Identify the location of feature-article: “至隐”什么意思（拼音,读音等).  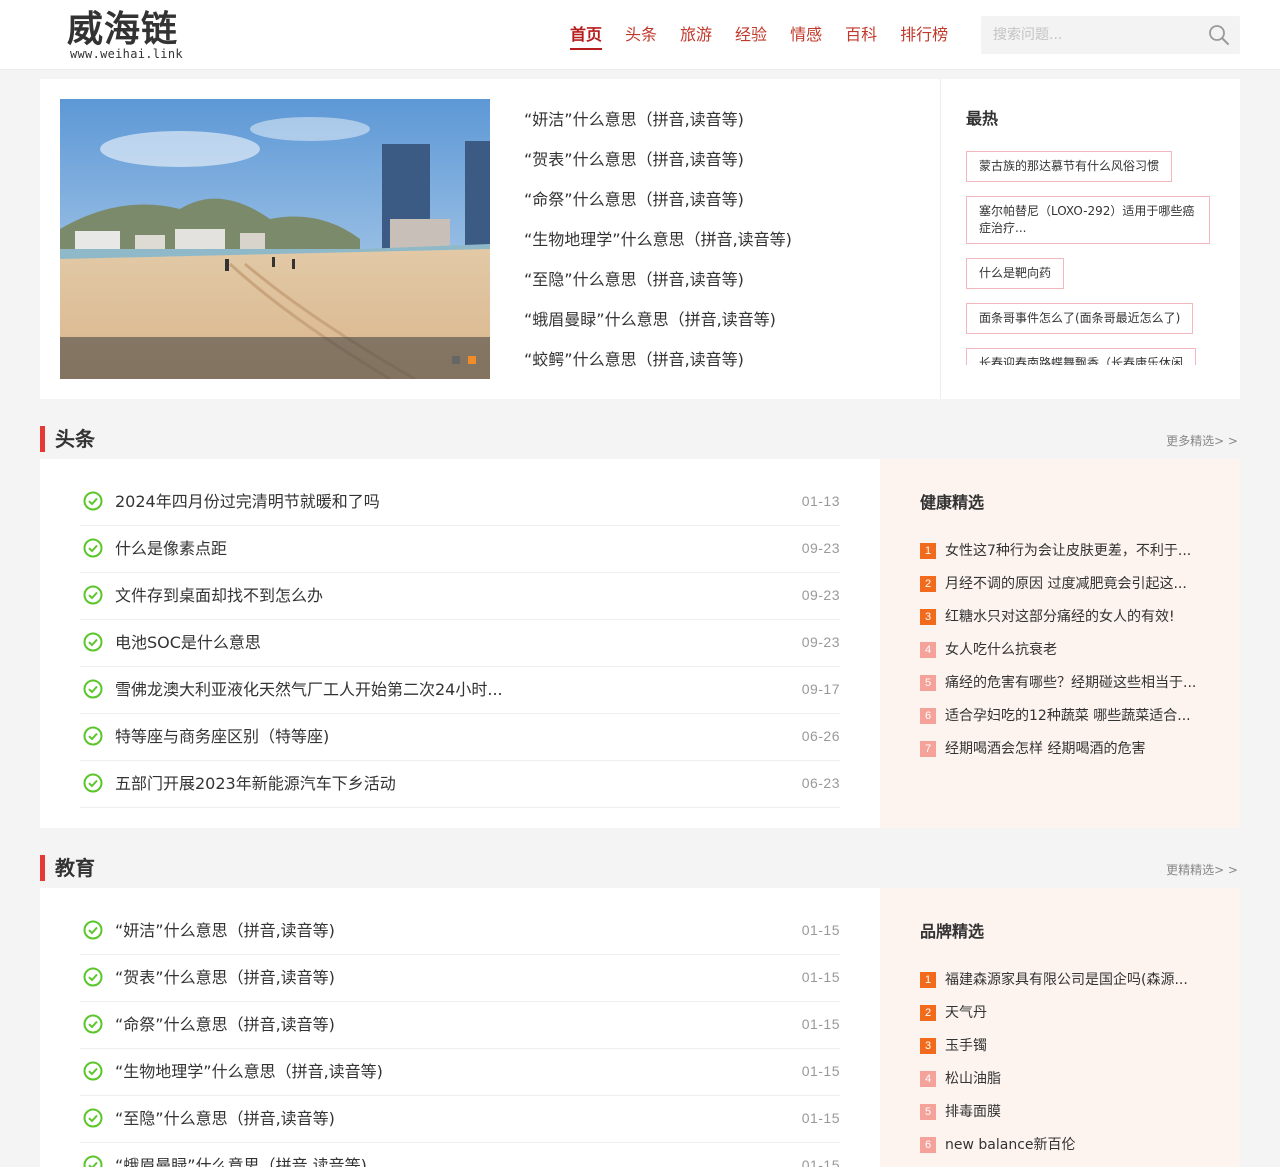
(724, 288).